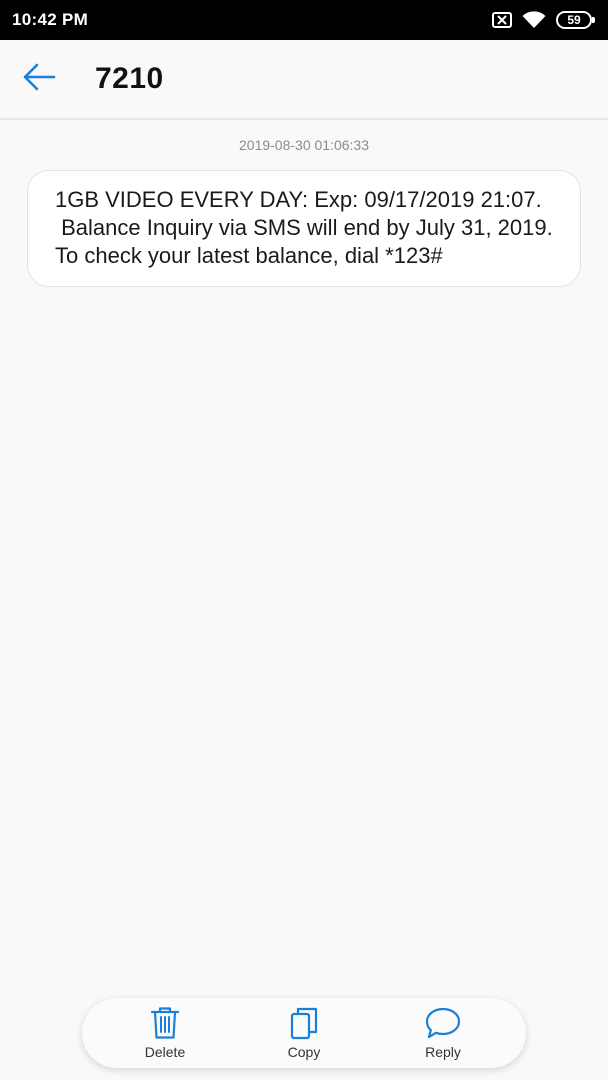 This screenshot has height=1080, width=608. What do you see at coordinates (304, 145) in the screenshot?
I see `message-timestamp: 2019-08-30 01:06:33` at bounding box center [304, 145].